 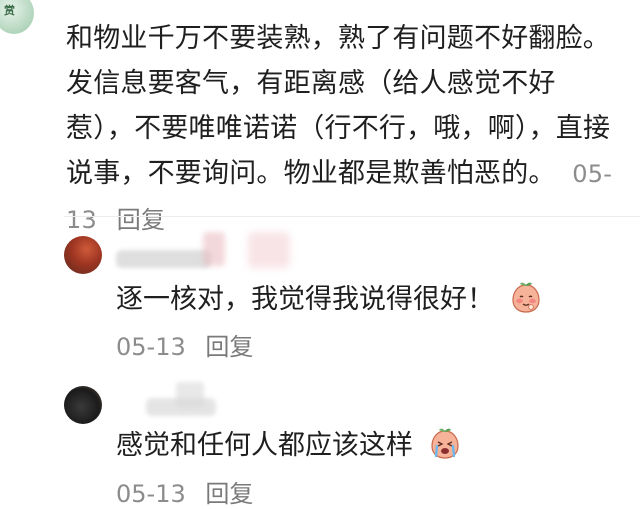 What do you see at coordinates (352, 216) in the screenshot?
I see `divider` at bounding box center [352, 216].